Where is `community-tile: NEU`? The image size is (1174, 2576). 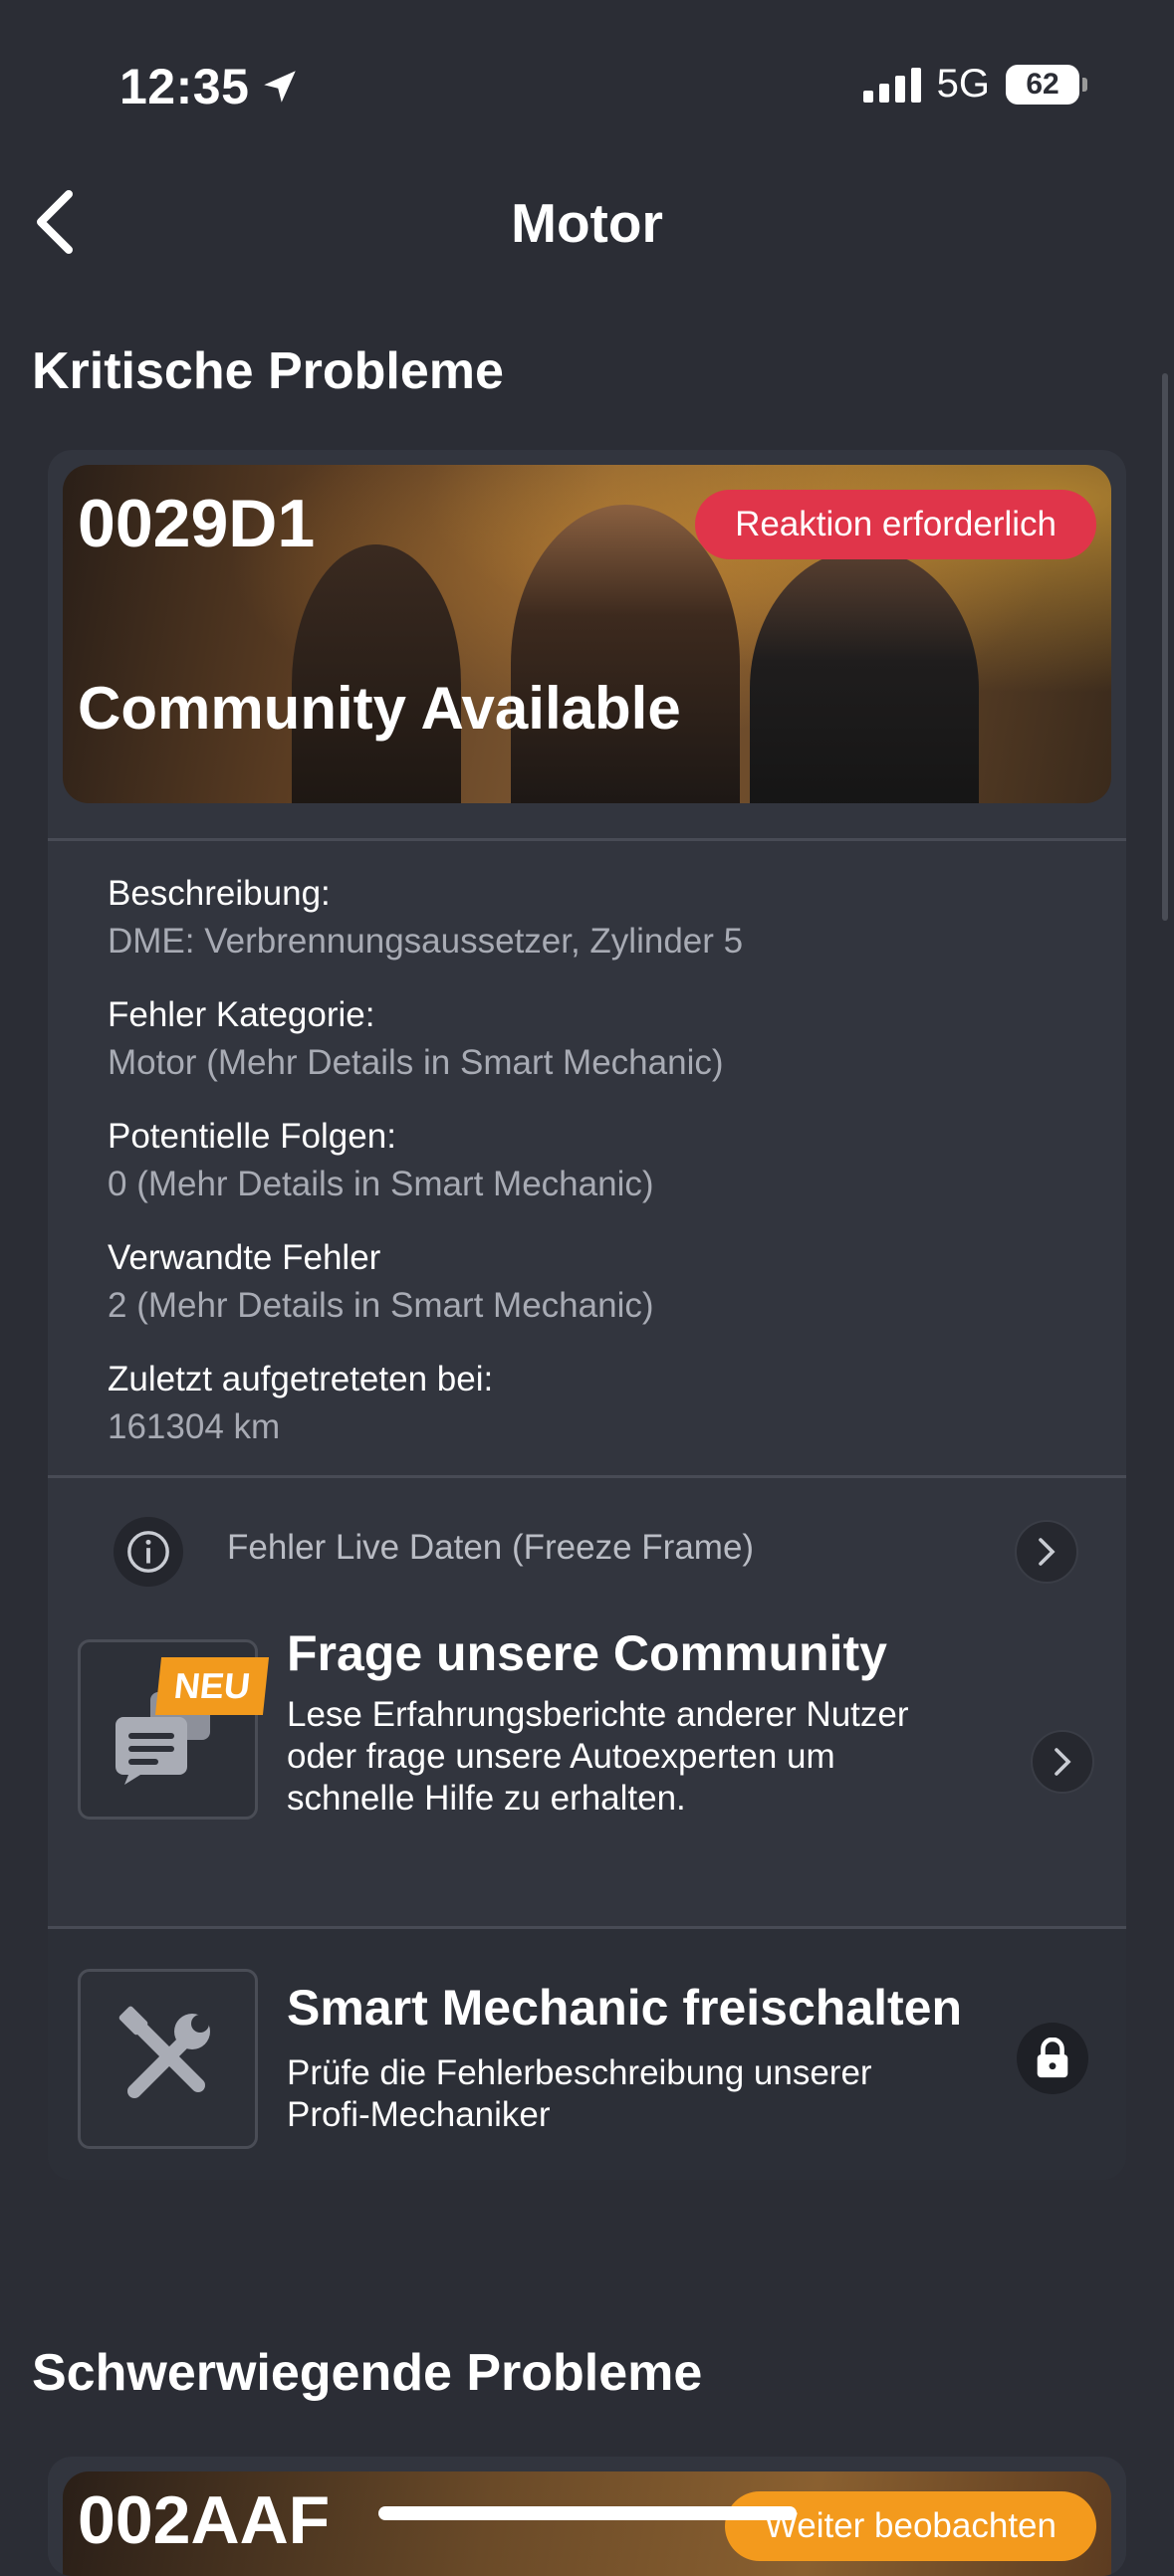
community-tile: NEU is located at coordinates (174, 1729).